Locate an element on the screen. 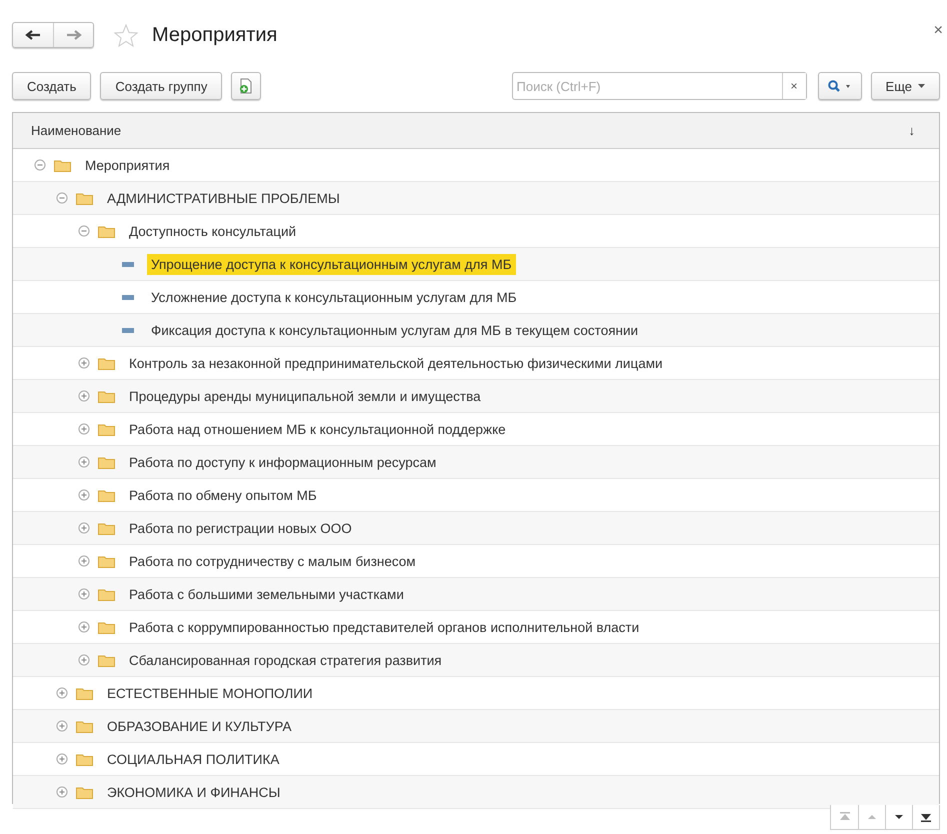  back-arrow-icon is located at coordinates (33, 35).